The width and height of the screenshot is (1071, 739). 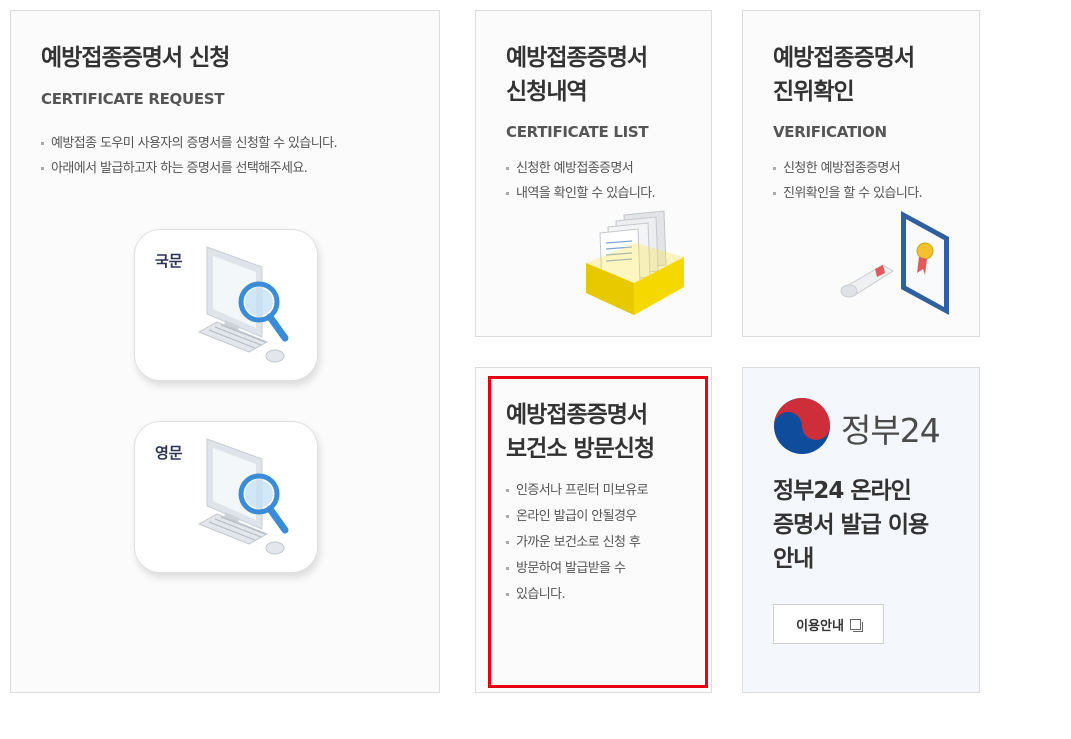 What do you see at coordinates (596, 595) in the screenshot?
I see `visit-bullet-line-5: 있습니다.` at bounding box center [596, 595].